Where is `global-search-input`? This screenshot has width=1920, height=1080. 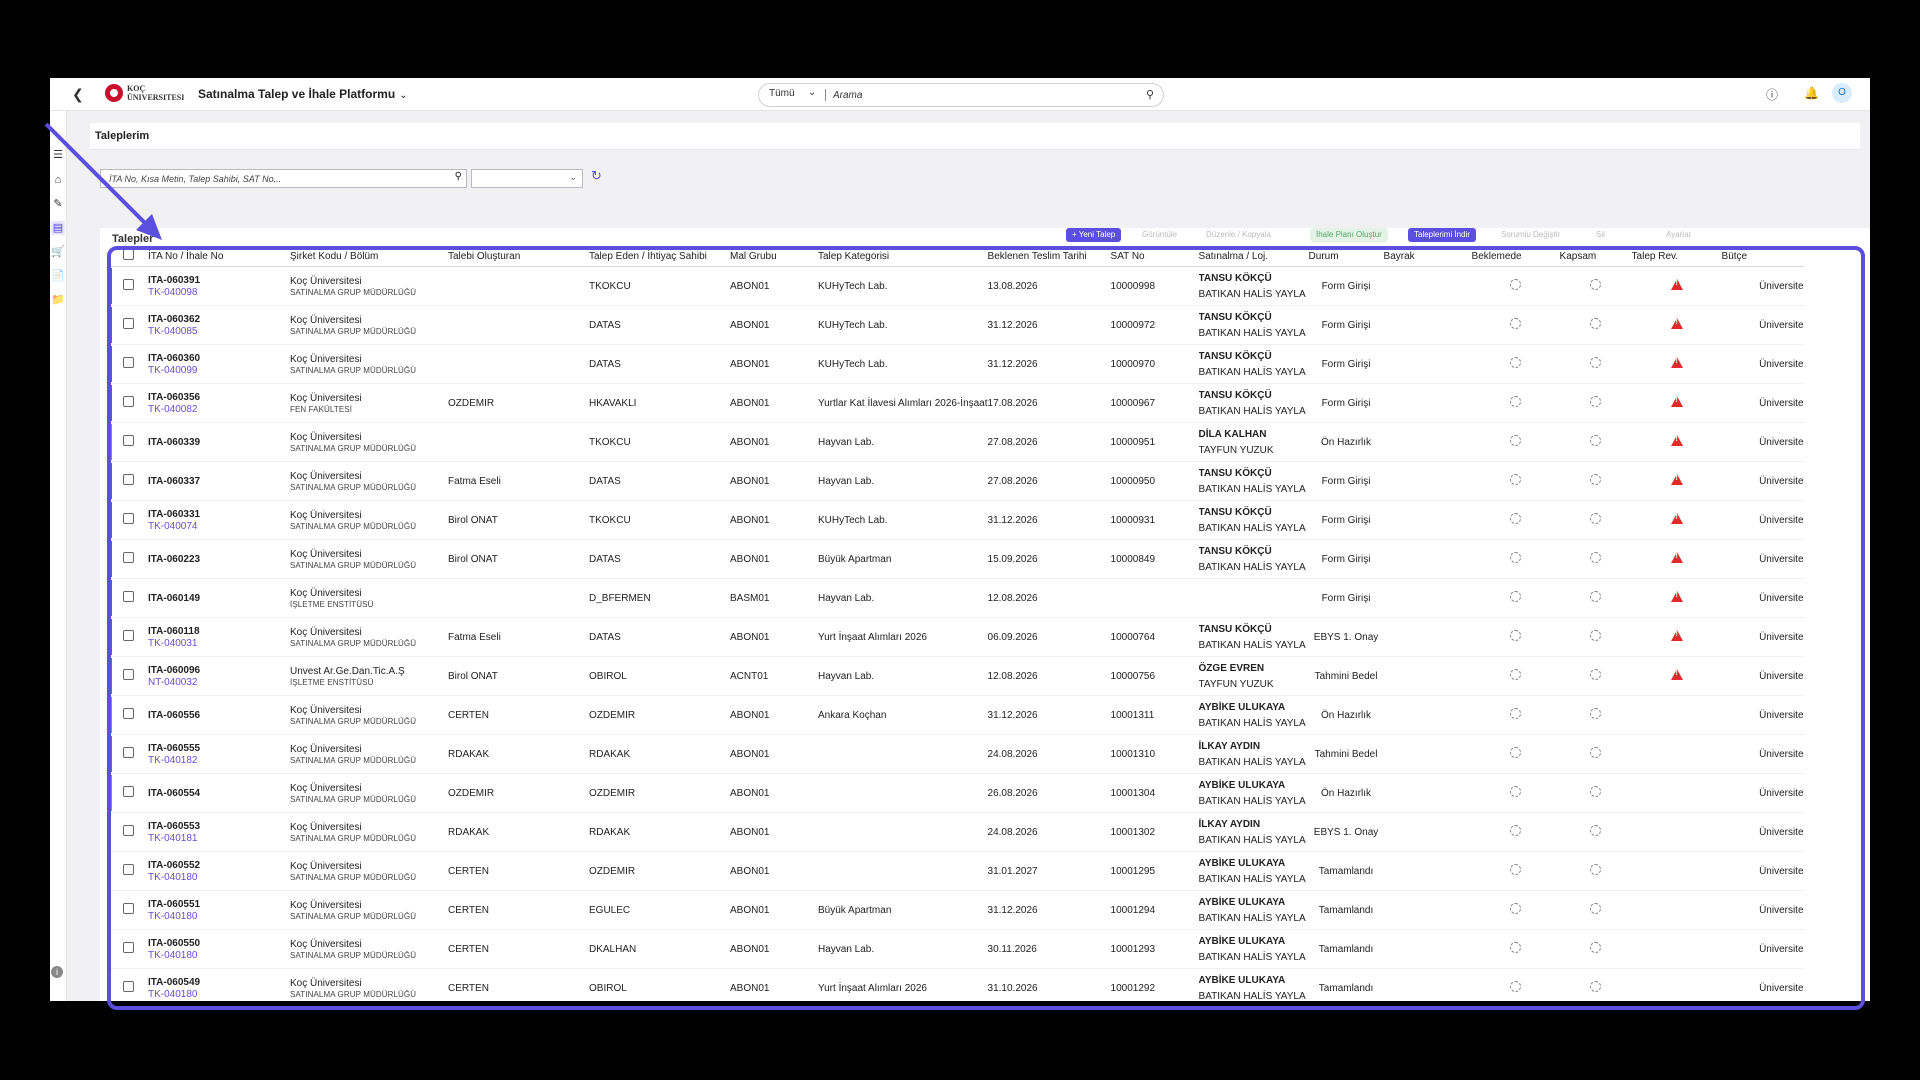 global-search-input is located at coordinates (983, 95).